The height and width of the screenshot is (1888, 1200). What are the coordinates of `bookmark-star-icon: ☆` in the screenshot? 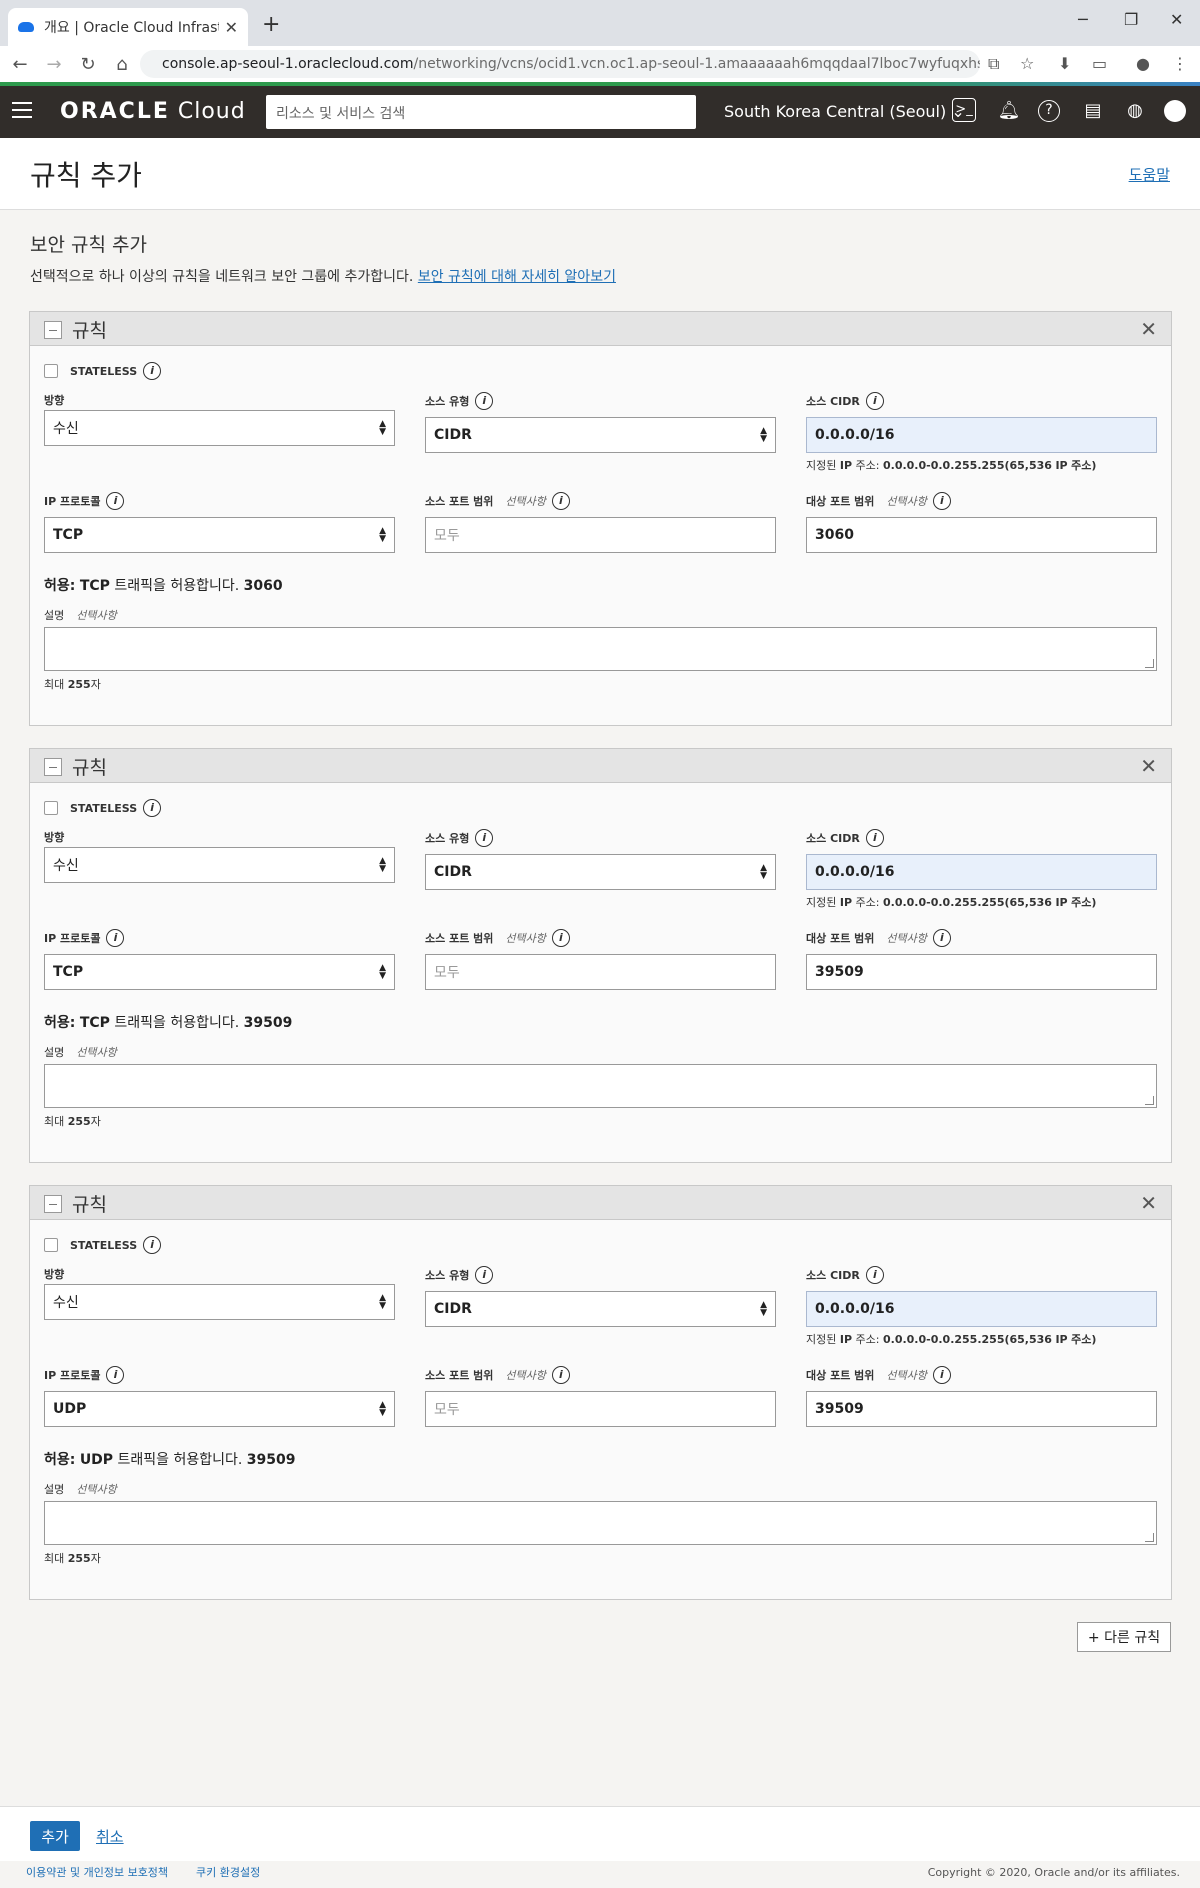 It's located at (1027, 63).